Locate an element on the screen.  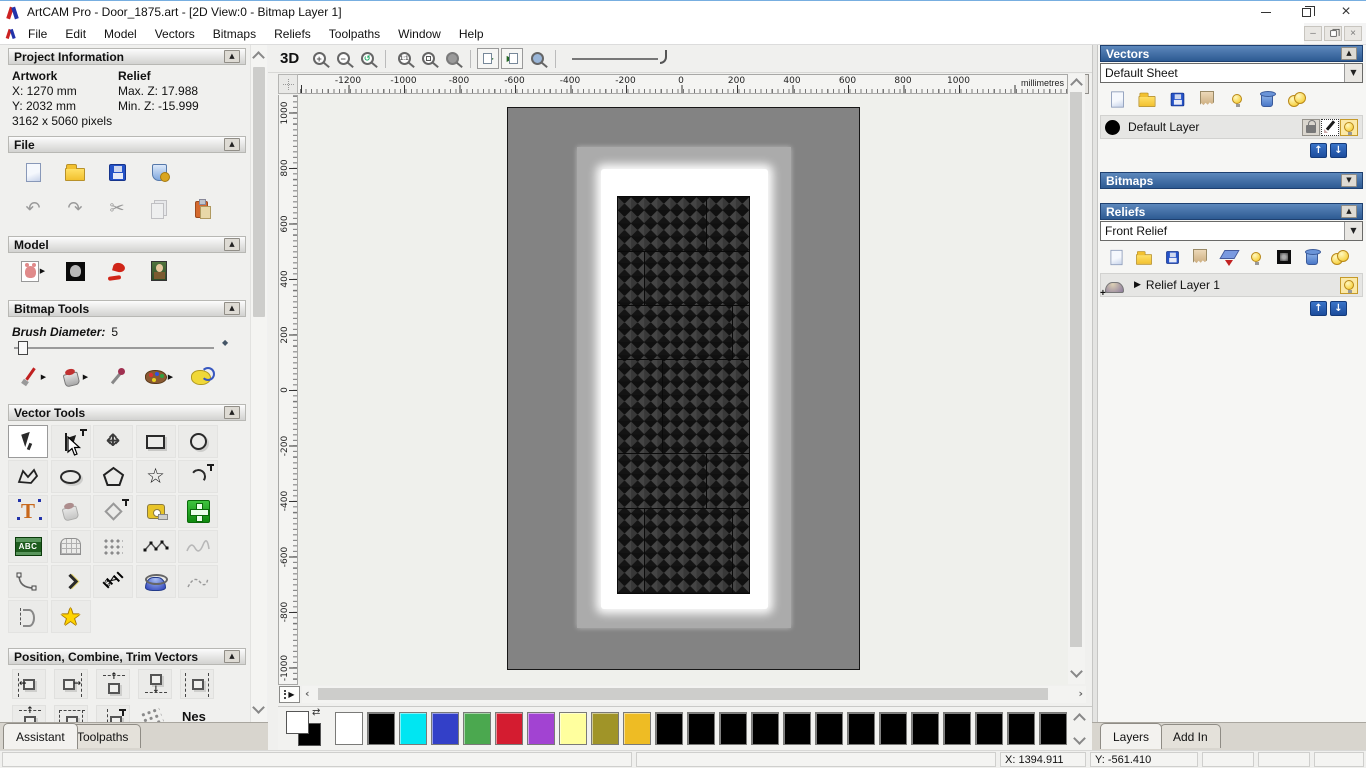
centre-in-model-tool is located at coordinates (71, 713).